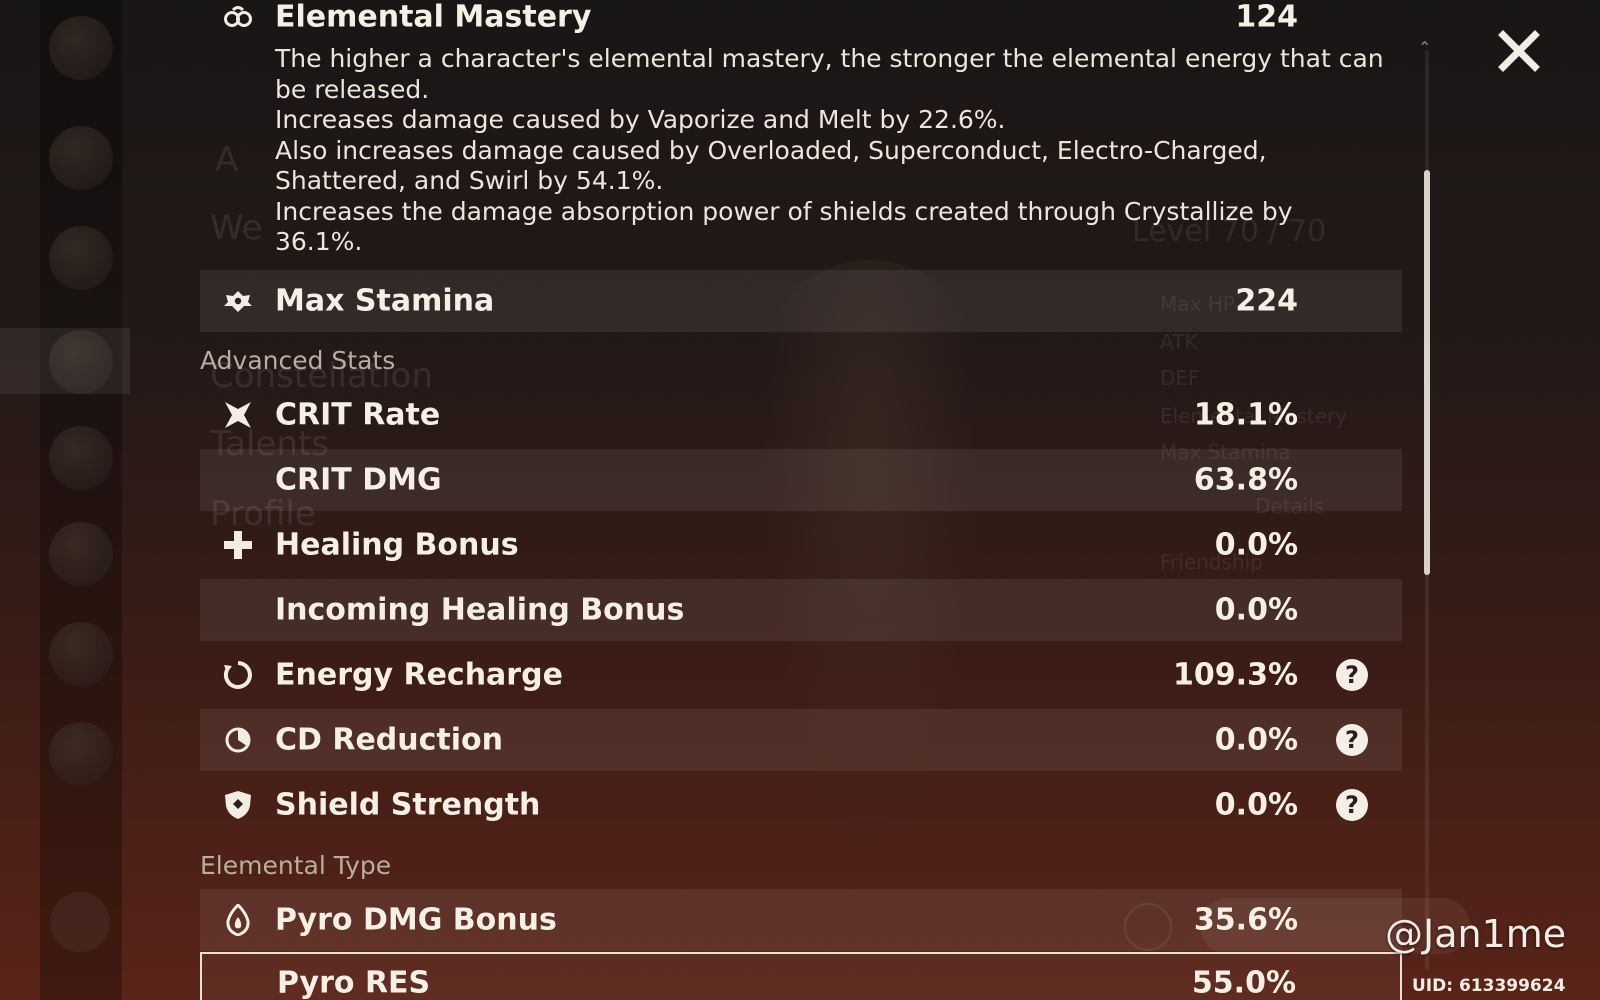 The width and height of the screenshot is (1600, 1000). I want to click on healing-cross-icon, so click(238, 545).